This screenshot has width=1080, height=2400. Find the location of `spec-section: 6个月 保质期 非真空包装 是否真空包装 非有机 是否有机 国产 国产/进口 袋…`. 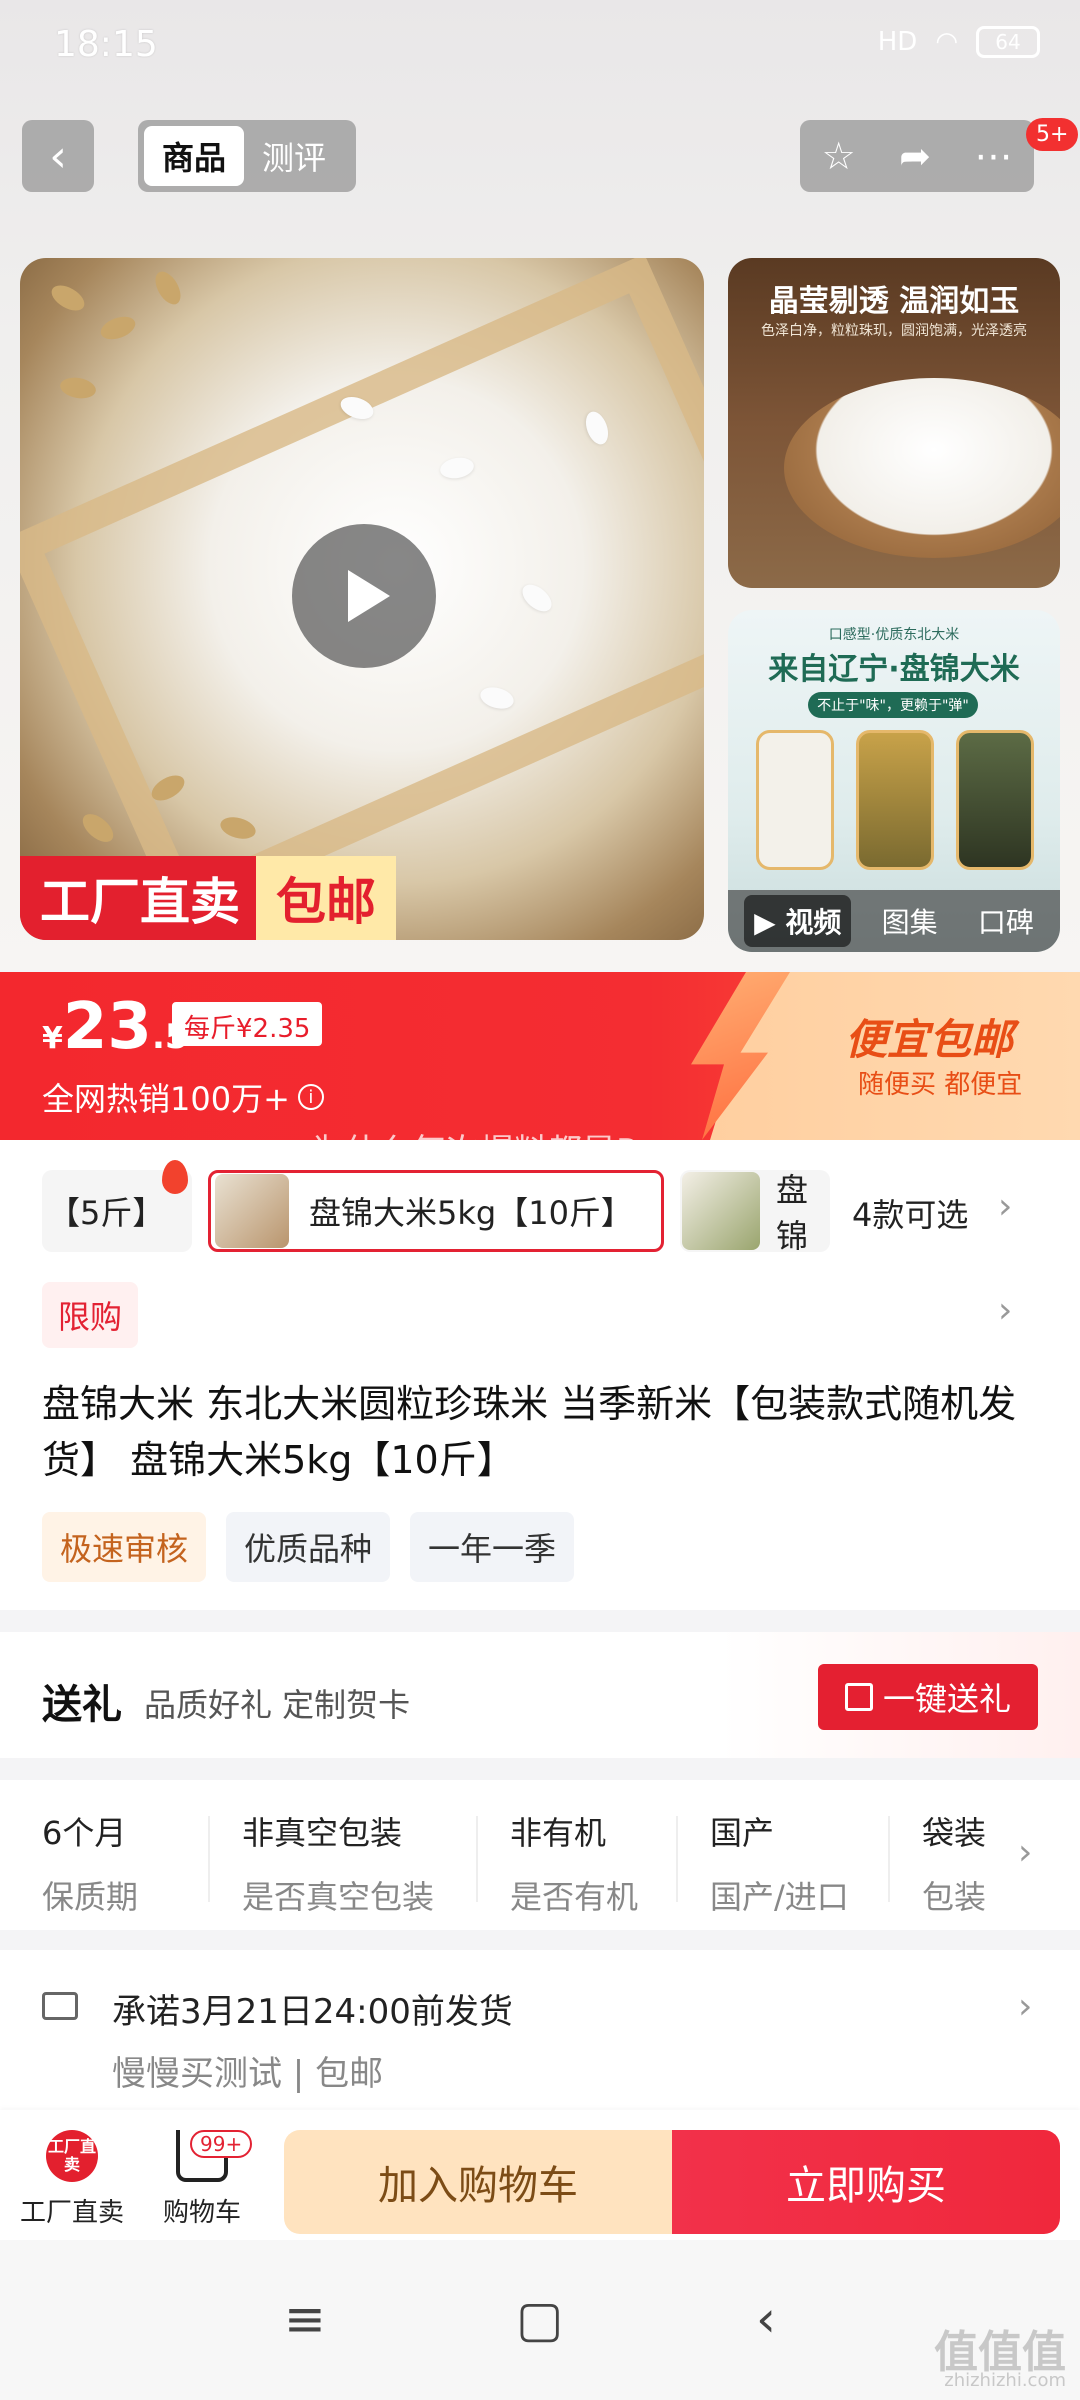

spec-section: 6个月 保质期 非真空包装 是否真空包装 非有机 是否有机 国产 国产/进口 袋… is located at coordinates (540, 1855).